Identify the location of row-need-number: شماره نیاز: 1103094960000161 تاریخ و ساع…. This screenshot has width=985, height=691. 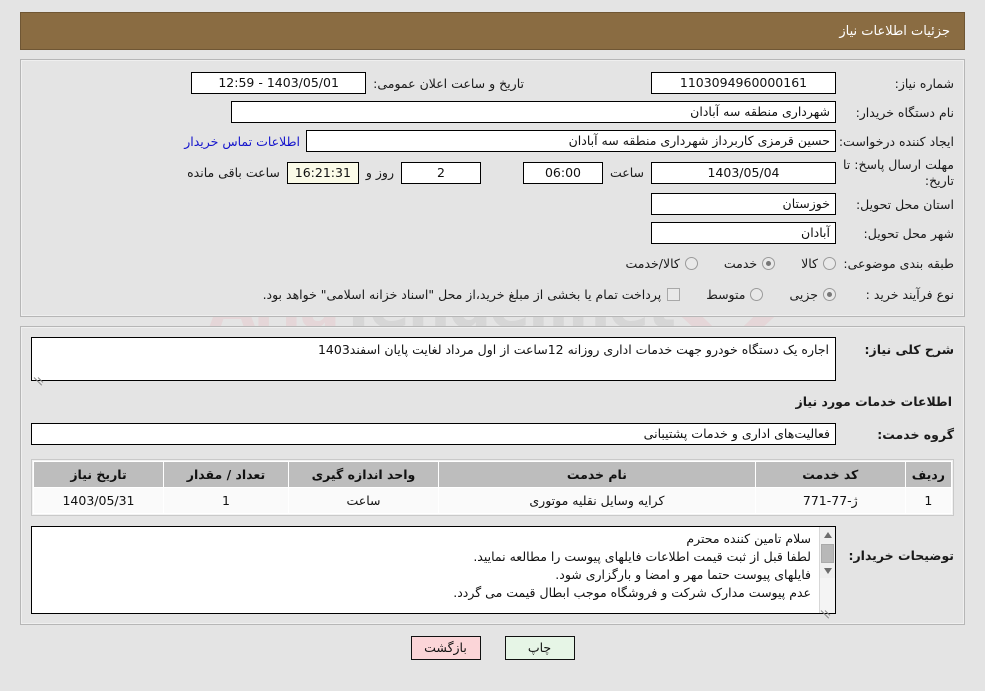
(492, 83).